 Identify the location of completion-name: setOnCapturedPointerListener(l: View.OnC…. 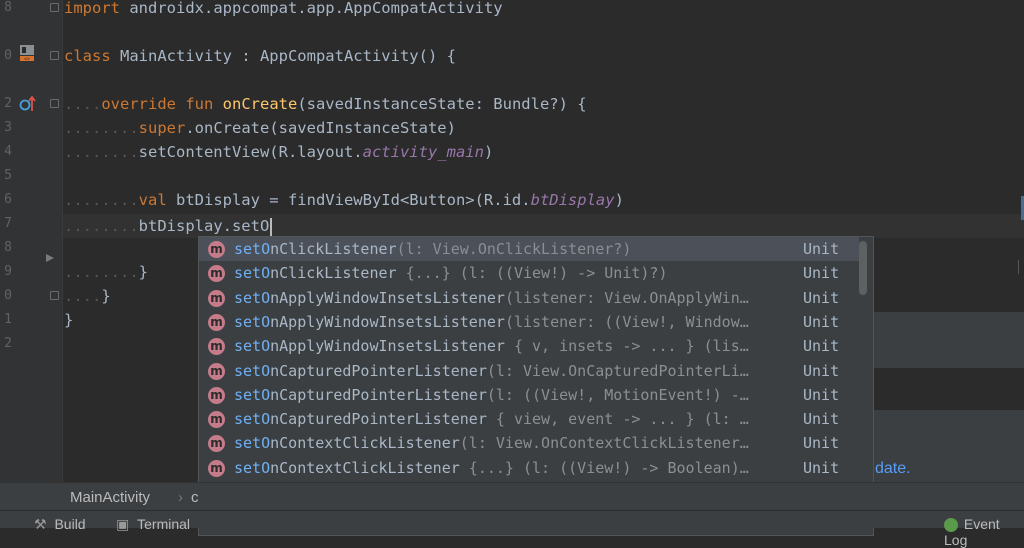
(491, 371).